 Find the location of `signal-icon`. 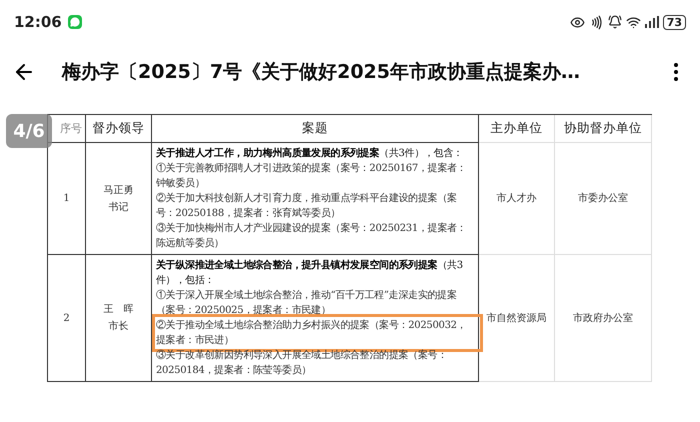

signal-icon is located at coordinates (651, 22).